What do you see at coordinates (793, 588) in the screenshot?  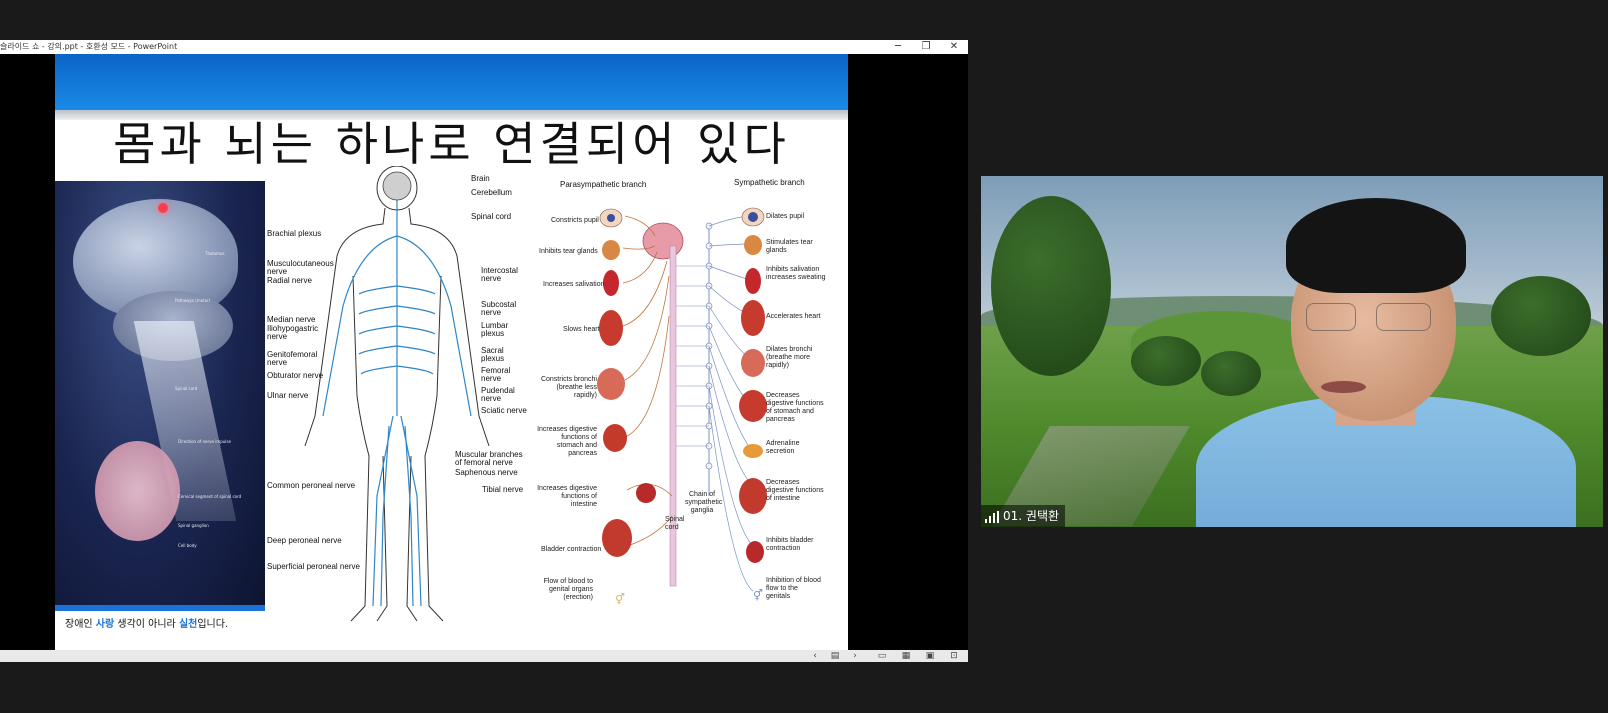 I see `sym-label: Inhibition of blood flow to the genitals` at bounding box center [793, 588].